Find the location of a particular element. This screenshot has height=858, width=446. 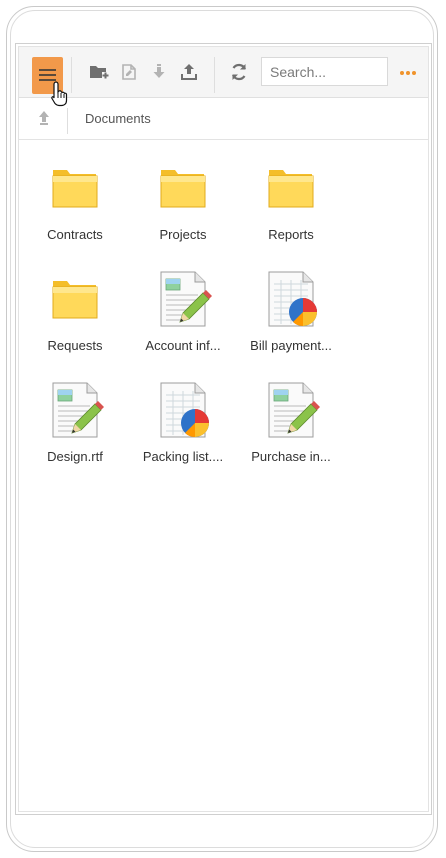

item-label: Reports is located at coordinates (291, 234).